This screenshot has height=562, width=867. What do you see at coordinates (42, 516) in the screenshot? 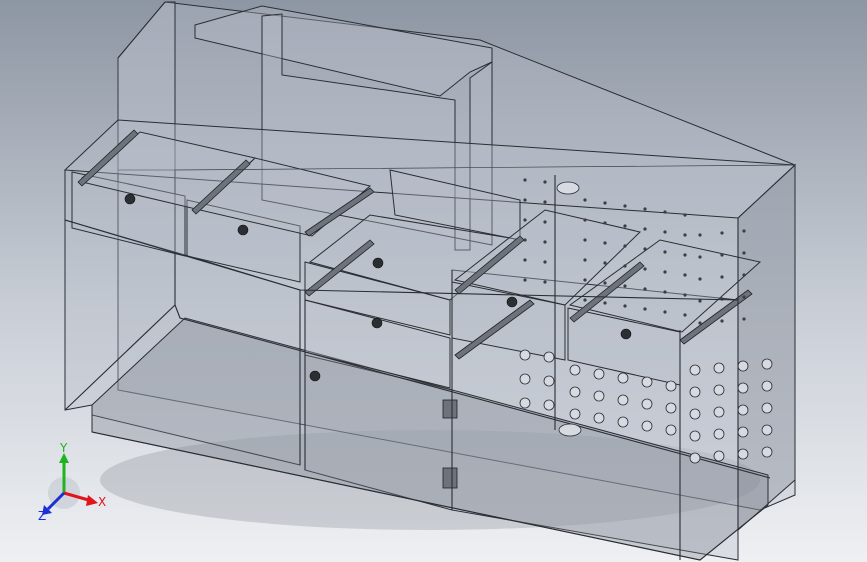
I see `z-axis-label: Z` at bounding box center [42, 516].